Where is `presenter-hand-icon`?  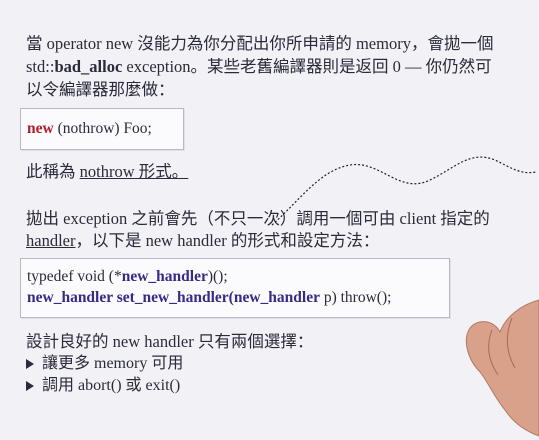
presenter-hand-icon is located at coordinates (502, 368).